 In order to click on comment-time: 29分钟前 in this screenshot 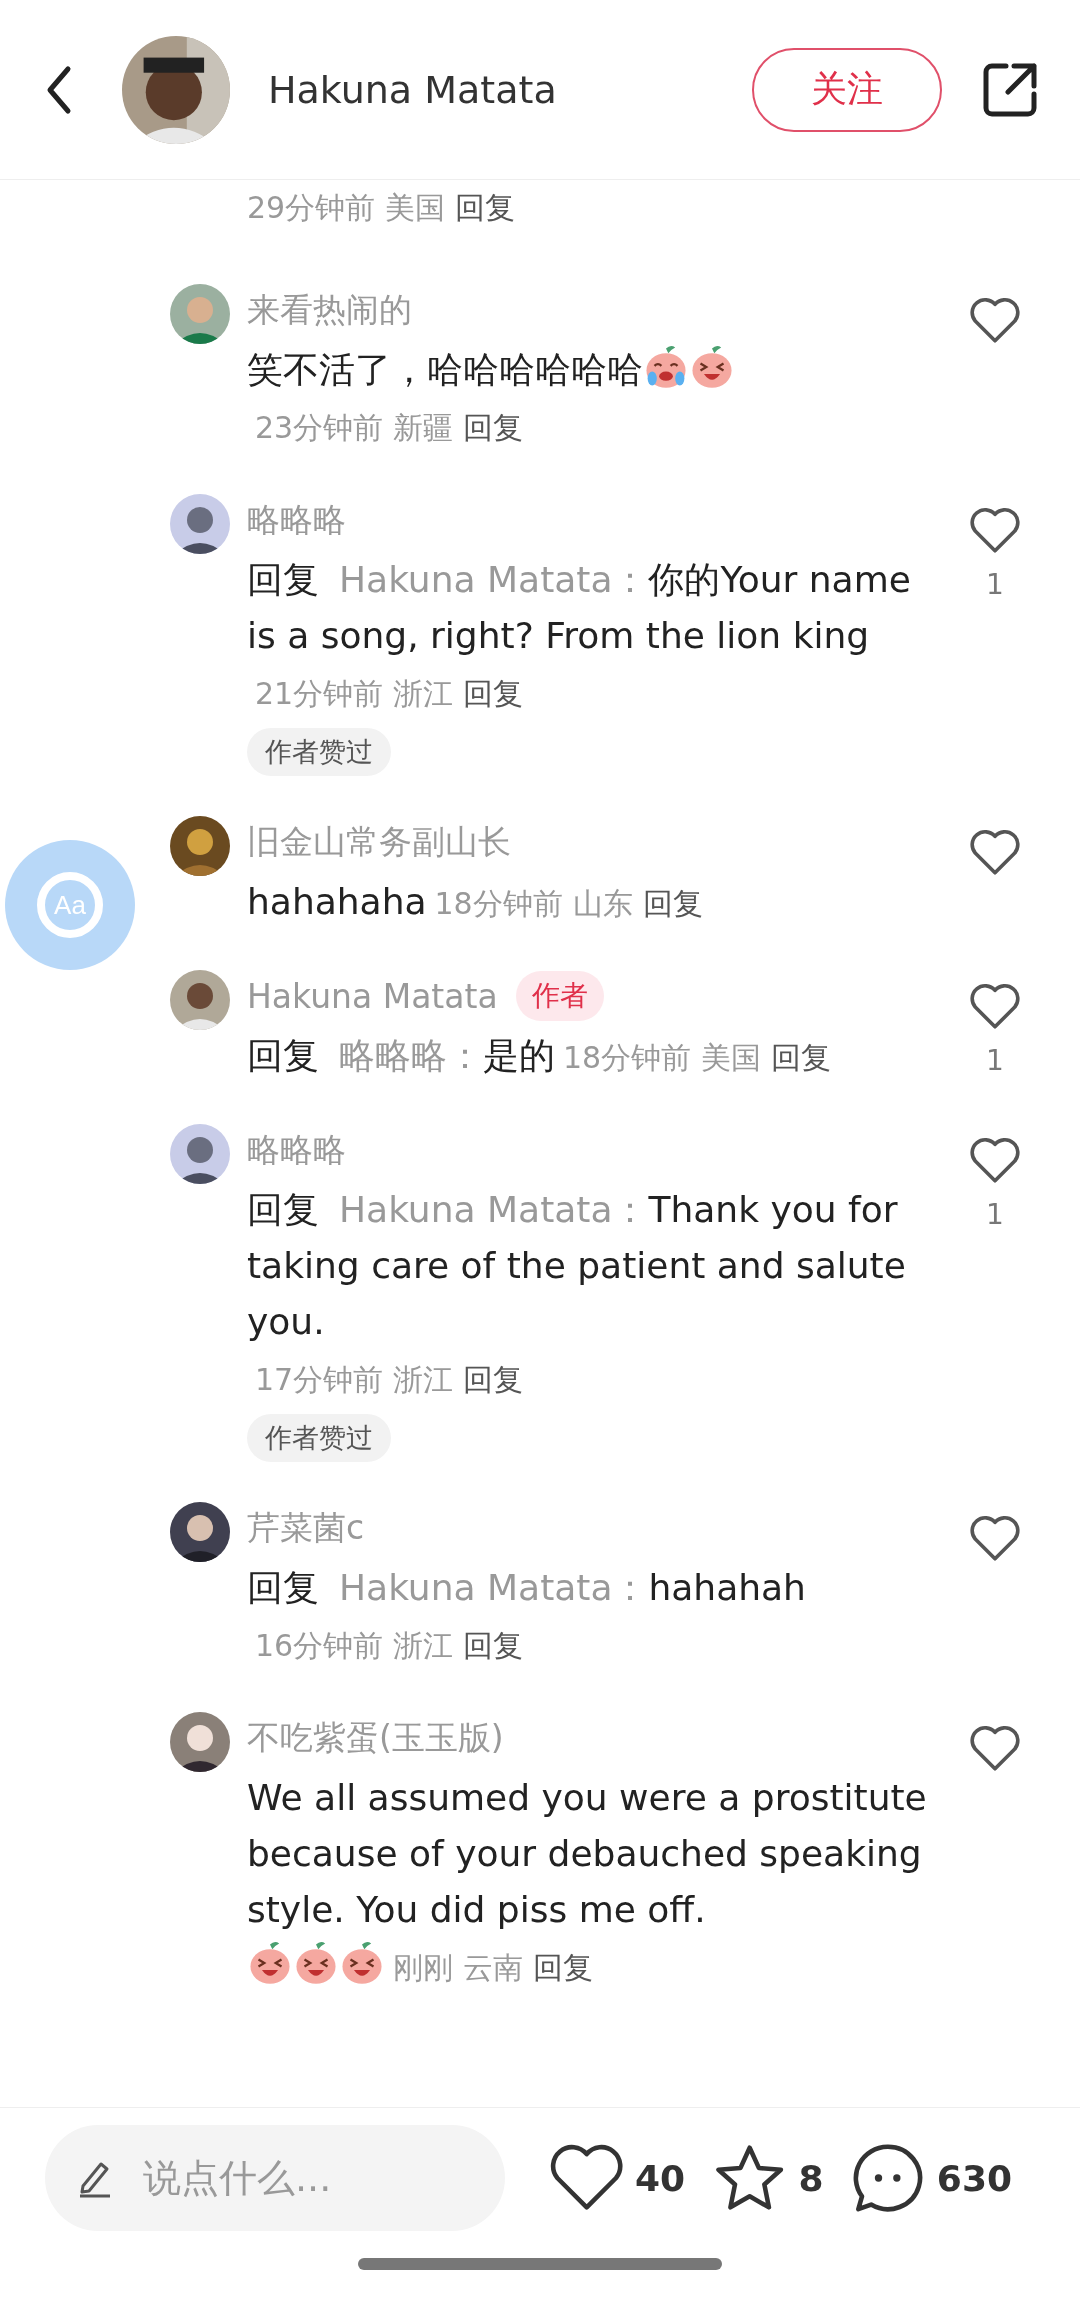, I will do `click(311, 207)`.